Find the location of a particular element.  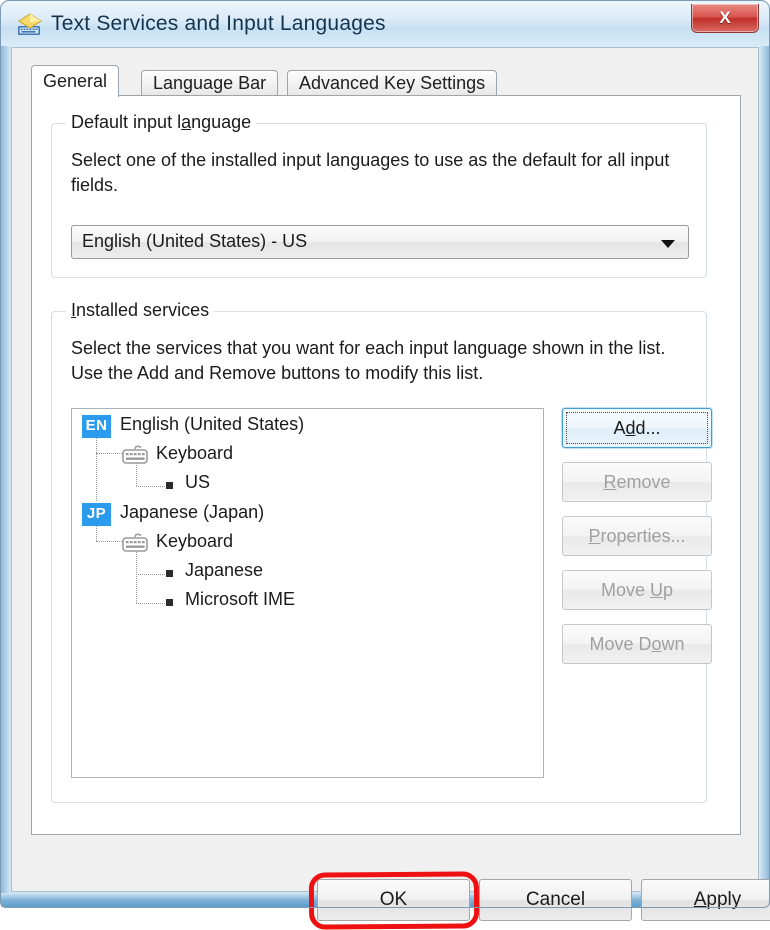

default-input-language-combobox: English (United States) - US is located at coordinates (380, 242).